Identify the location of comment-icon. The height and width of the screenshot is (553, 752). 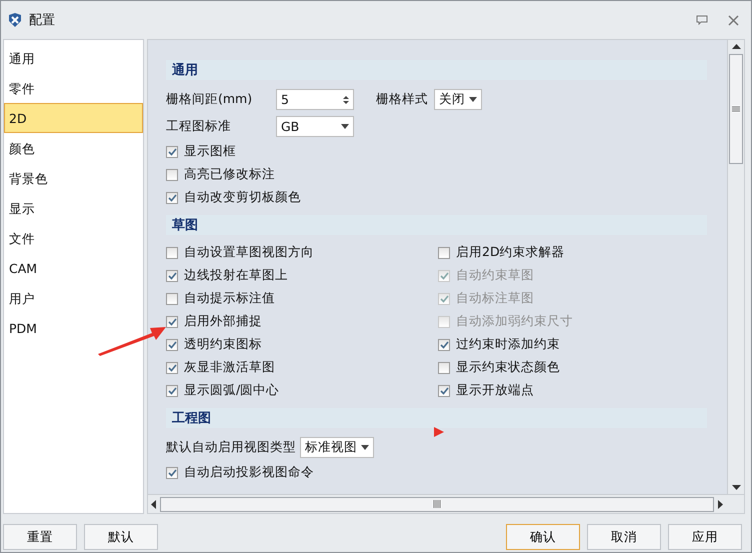
(702, 20).